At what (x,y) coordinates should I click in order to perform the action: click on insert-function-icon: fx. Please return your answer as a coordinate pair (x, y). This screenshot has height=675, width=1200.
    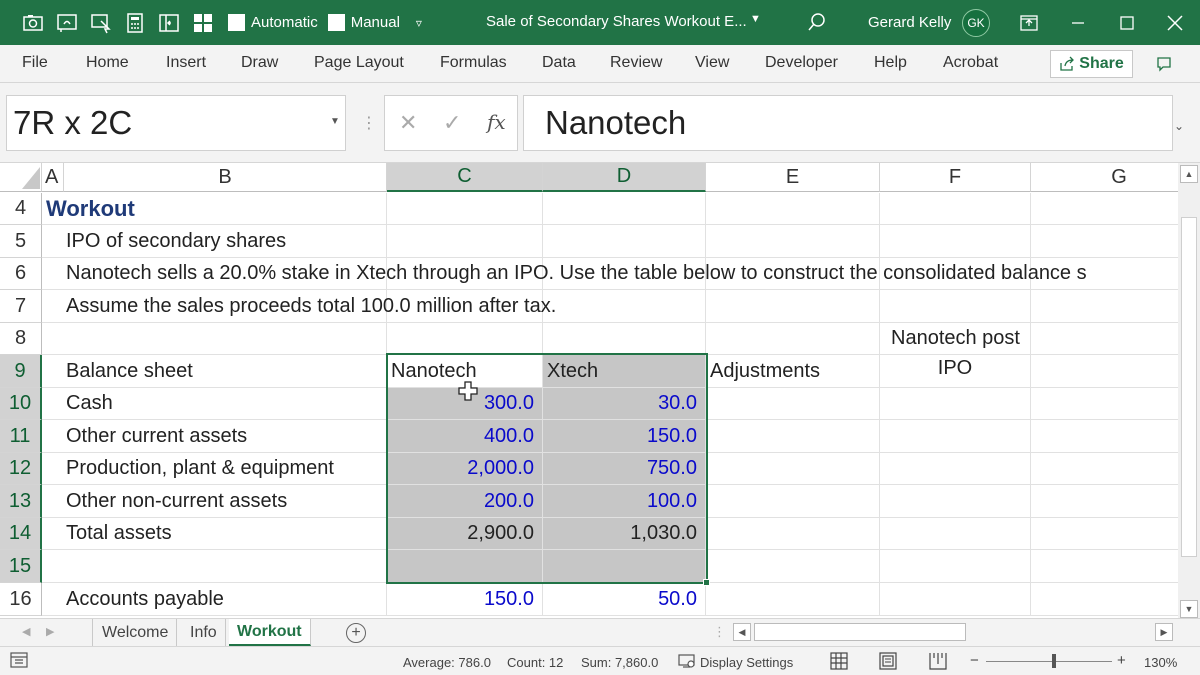
    Looking at the image, I should click on (496, 122).